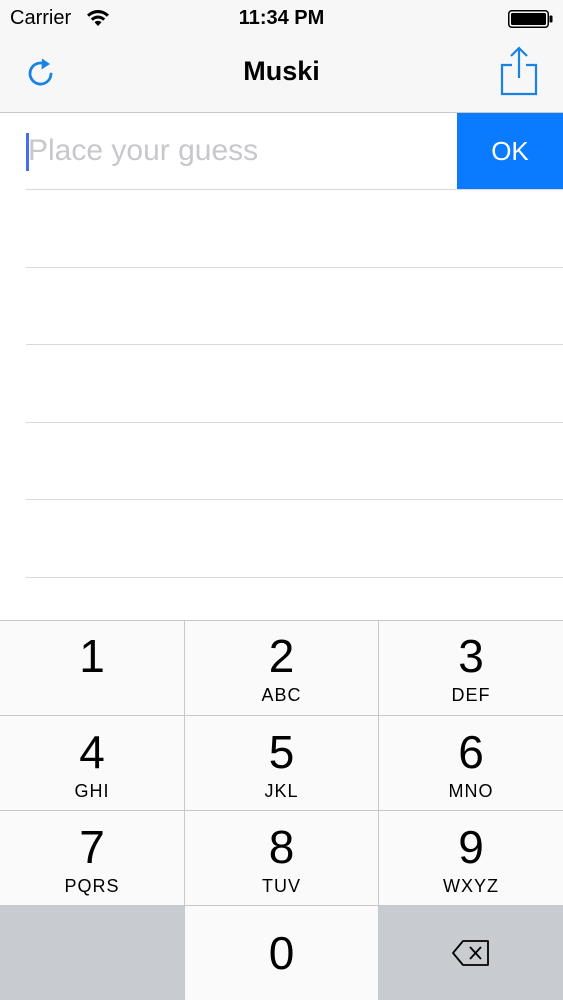  Describe the element at coordinates (92, 656) in the screenshot. I see `key-digit: 1` at that location.